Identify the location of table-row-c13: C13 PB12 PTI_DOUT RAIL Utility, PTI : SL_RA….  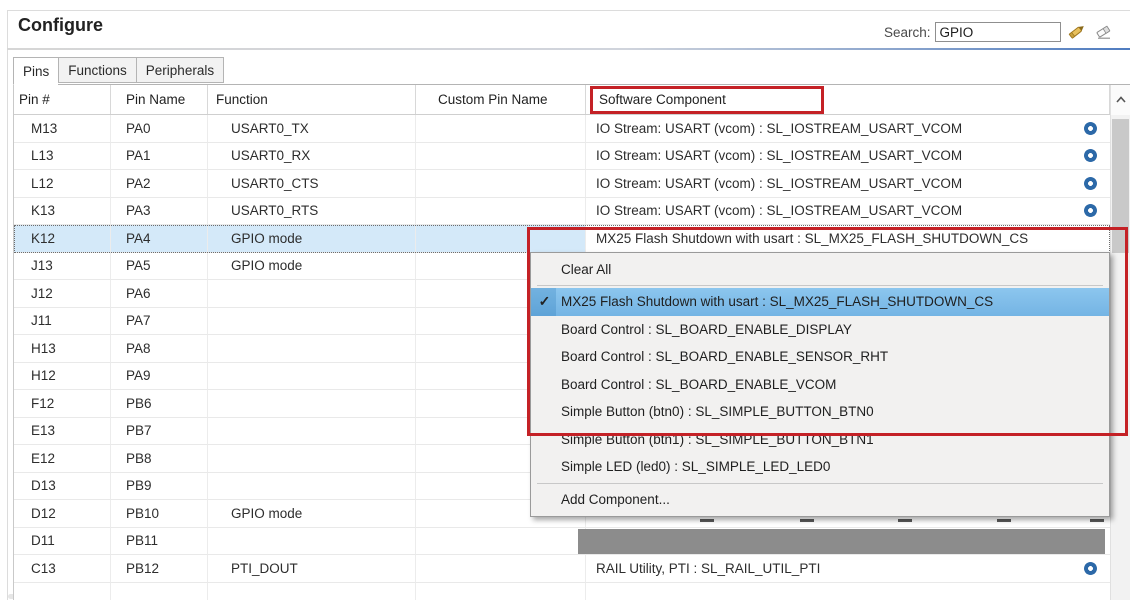
(562, 569).